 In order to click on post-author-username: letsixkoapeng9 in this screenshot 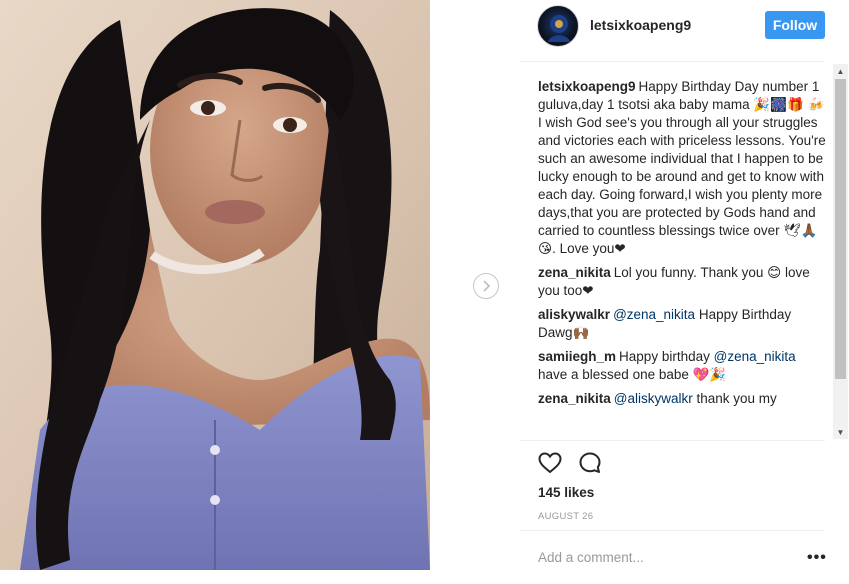, I will do `click(640, 25)`.